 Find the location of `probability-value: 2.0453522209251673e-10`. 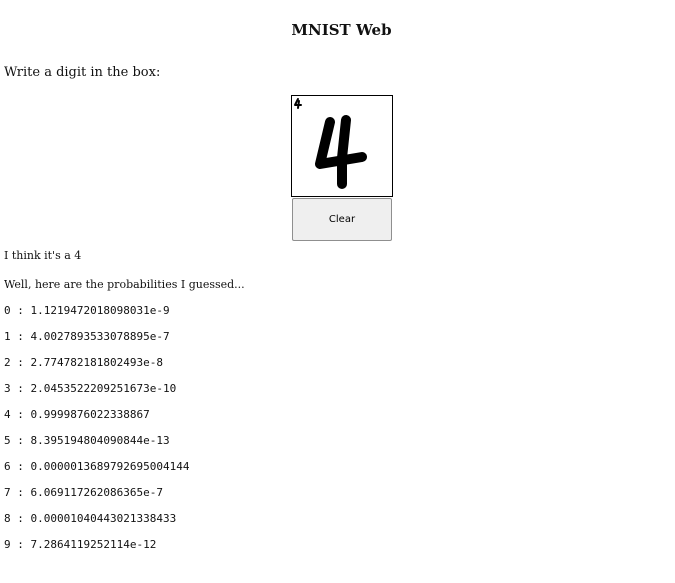

probability-value: 2.0453522209251673e-10 is located at coordinates (103, 388).